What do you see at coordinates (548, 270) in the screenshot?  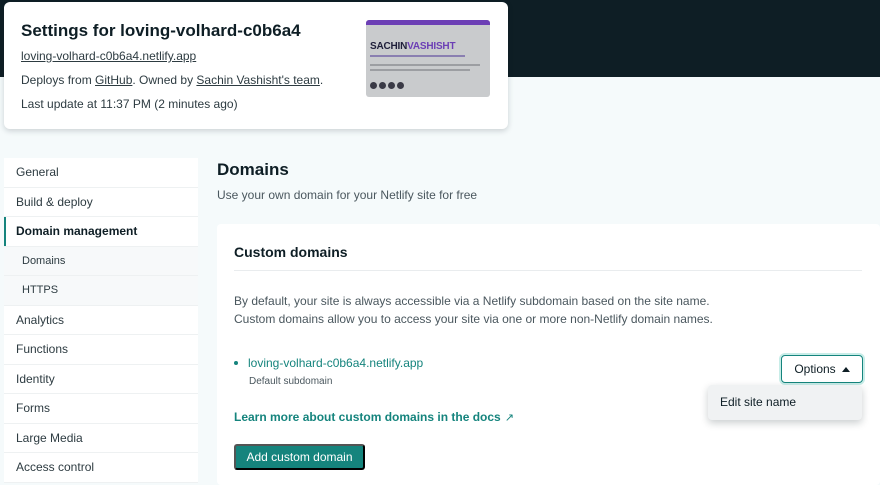 I see `divider` at bounding box center [548, 270].